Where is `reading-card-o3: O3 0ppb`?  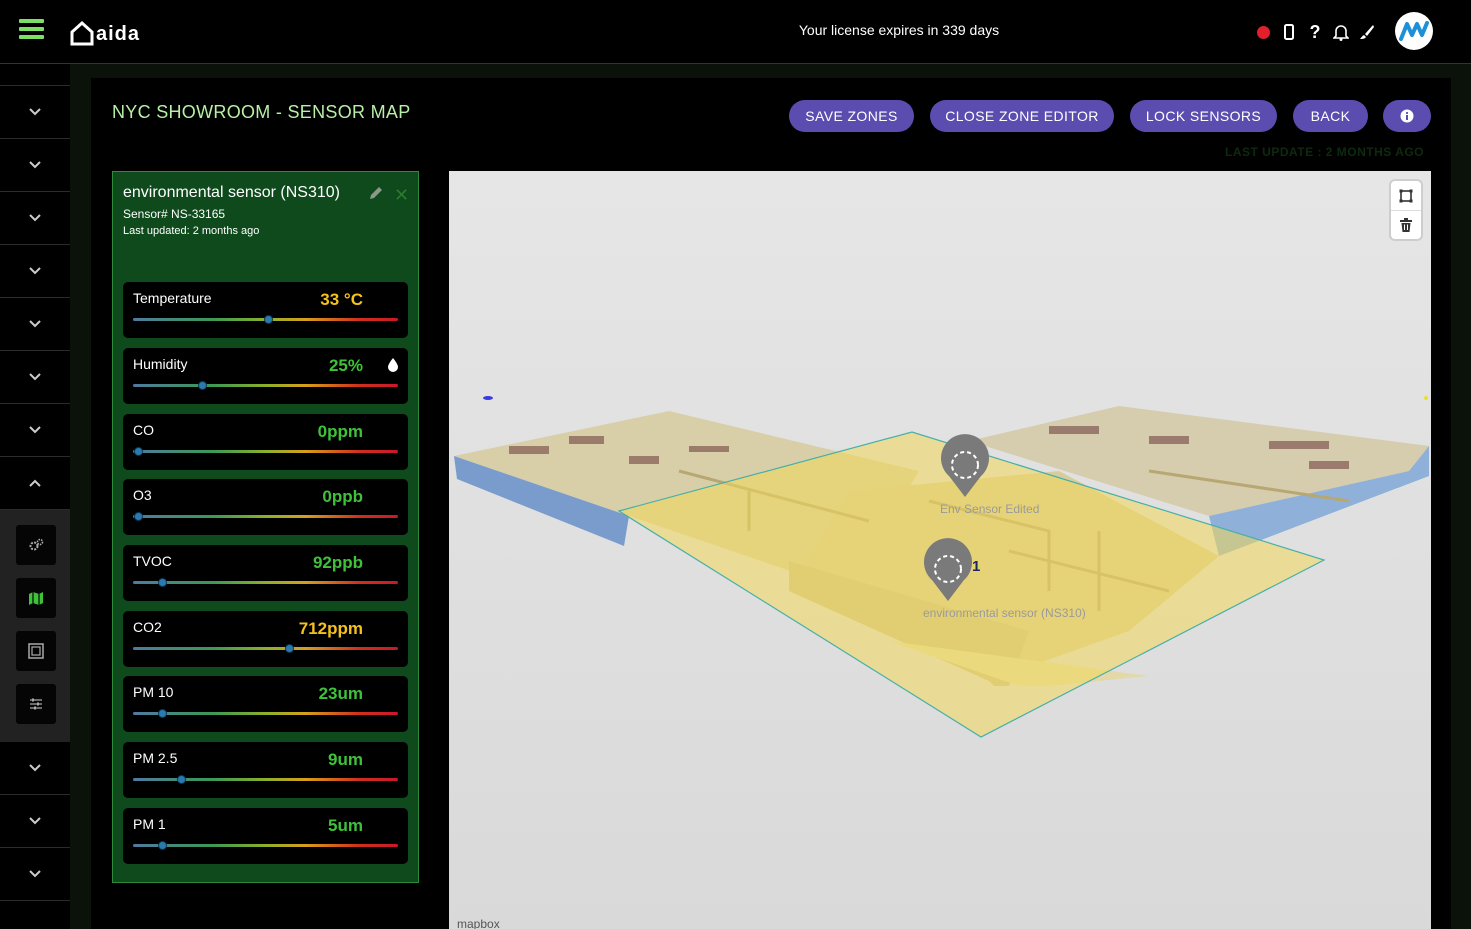
reading-card-o3: O3 0ppb is located at coordinates (265, 507).